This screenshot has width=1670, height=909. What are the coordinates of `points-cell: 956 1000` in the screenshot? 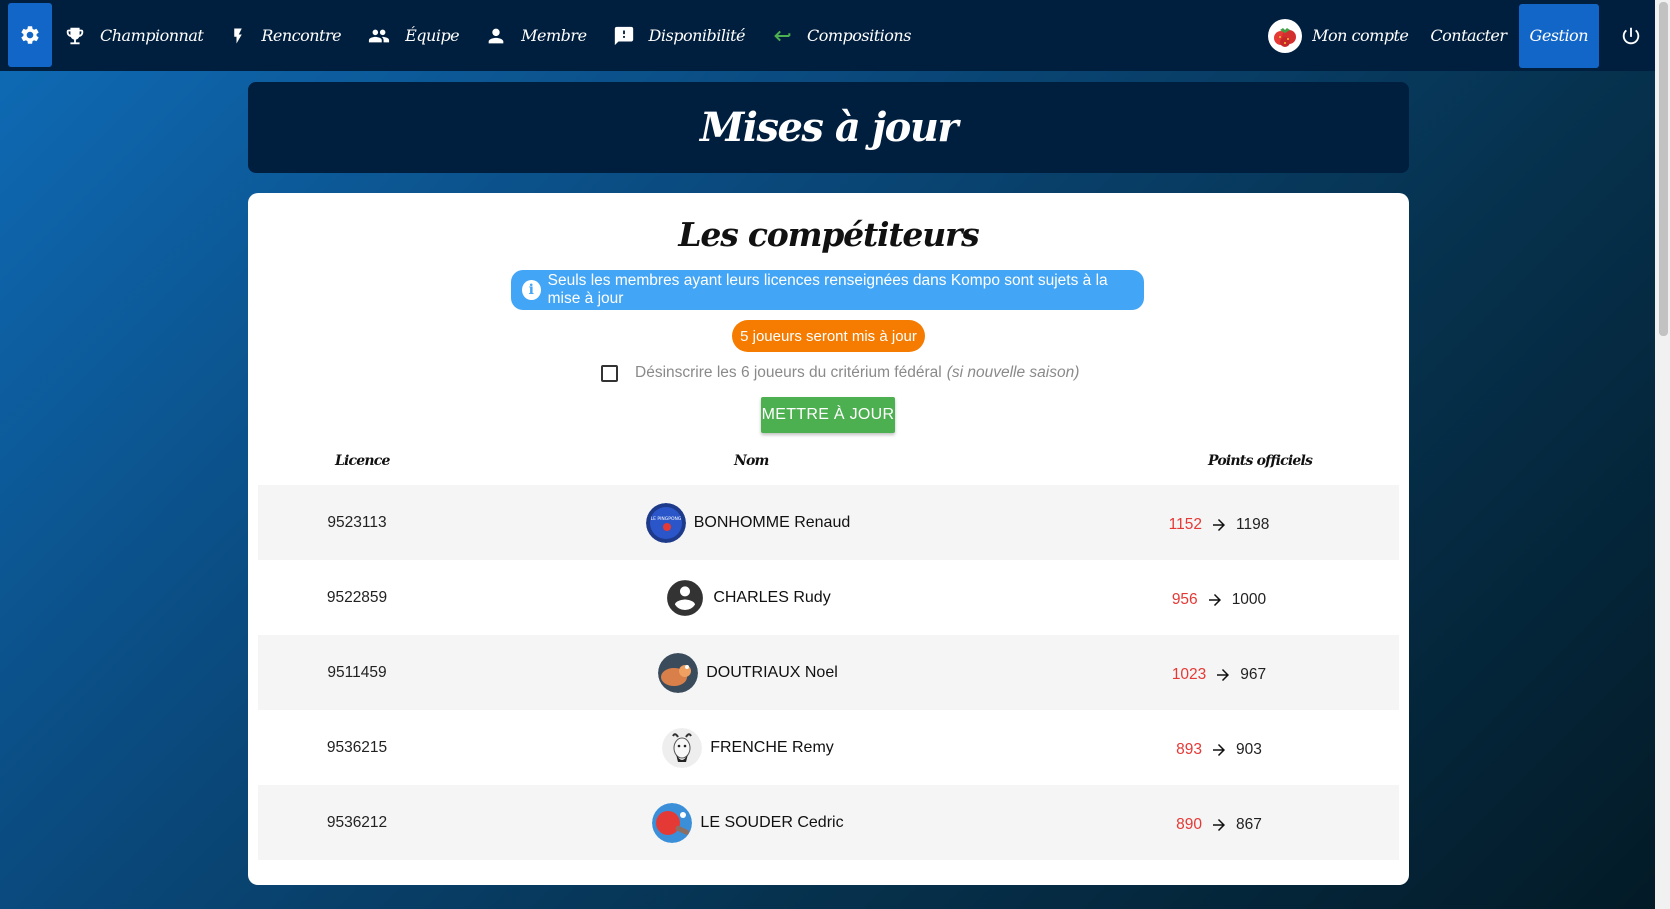 It's located at (1219, 597).